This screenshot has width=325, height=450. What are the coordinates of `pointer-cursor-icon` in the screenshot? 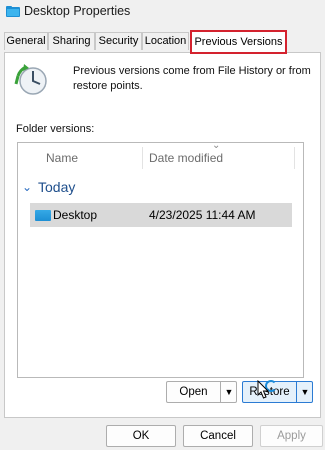 It's located at (263, 389).